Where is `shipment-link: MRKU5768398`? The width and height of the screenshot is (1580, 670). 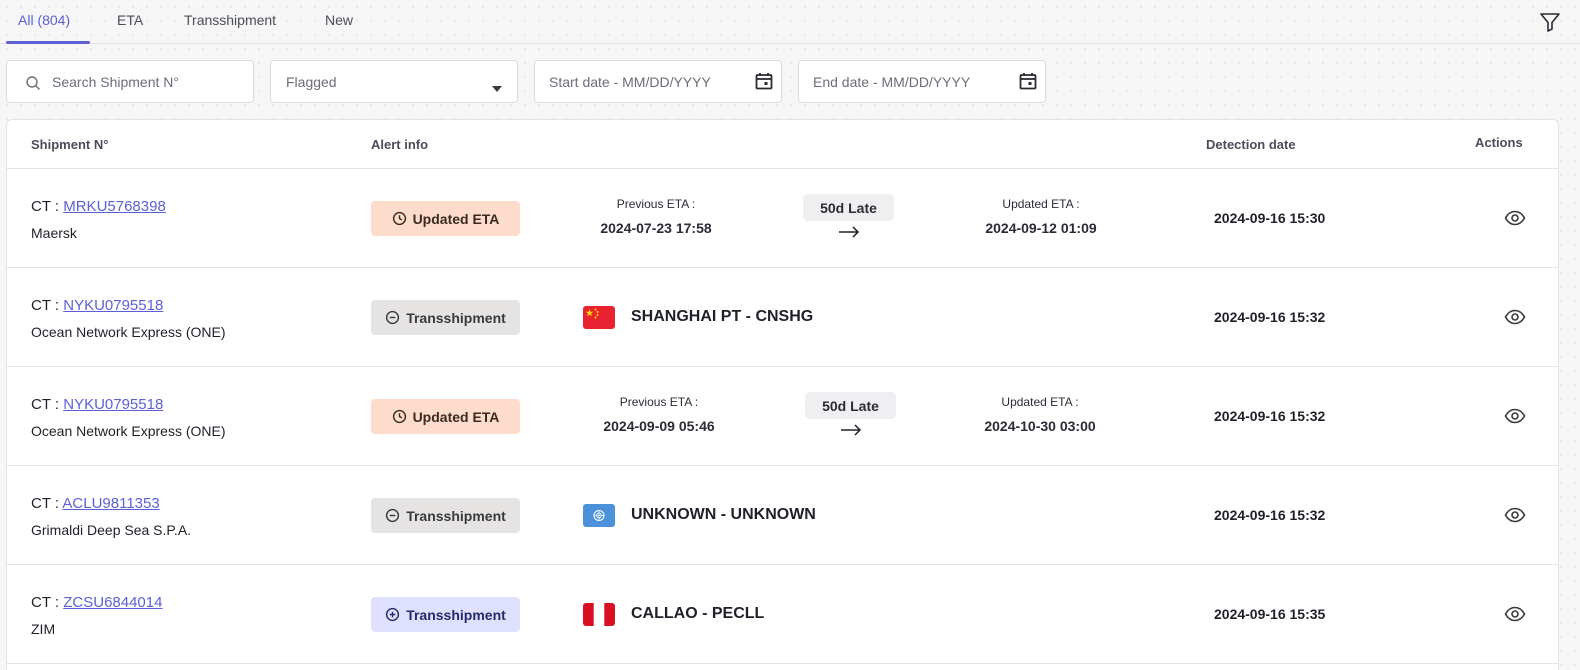 shipment-link: MRKU5768398 is located at coordinates (114, 206).